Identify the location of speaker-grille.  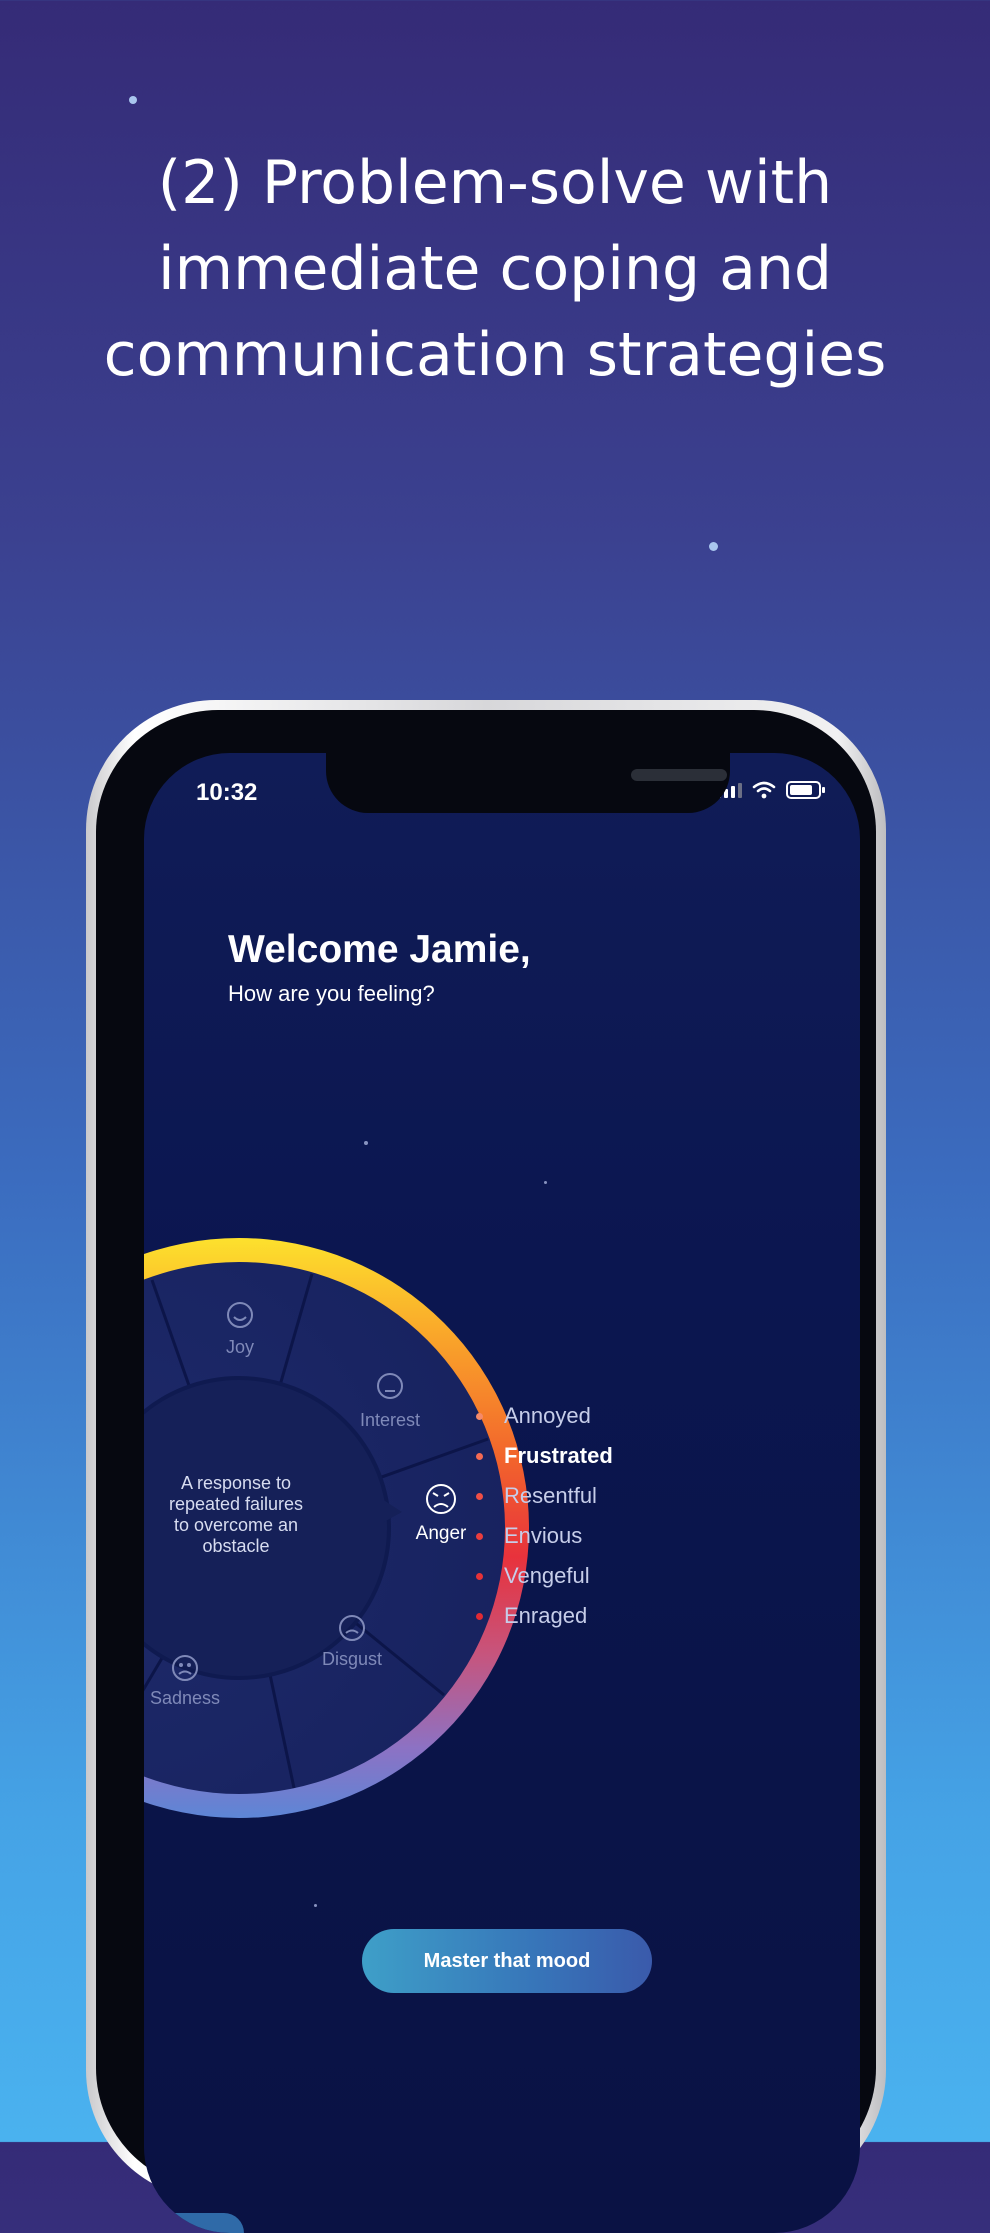
(679, 775).